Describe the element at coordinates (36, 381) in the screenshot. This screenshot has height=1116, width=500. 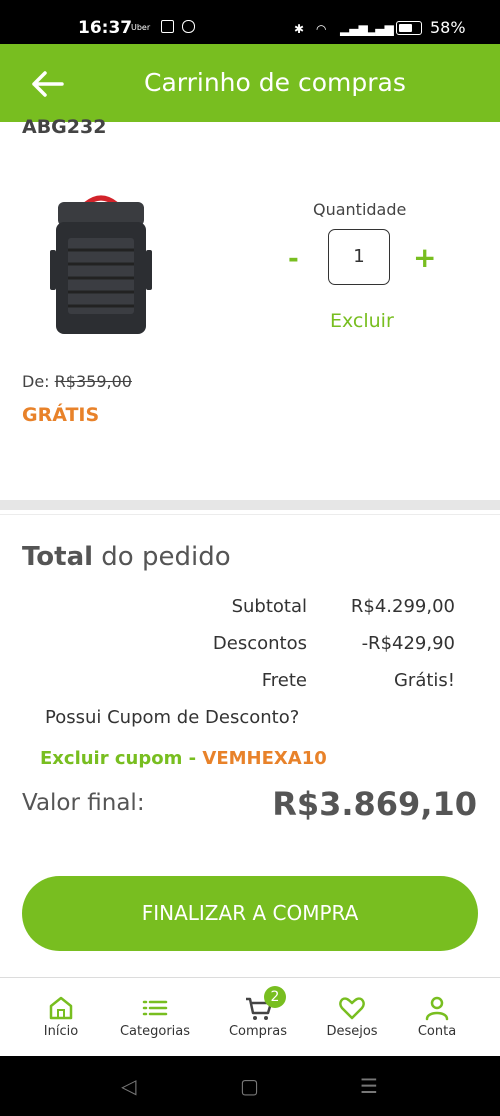
I see `old-price-prefix: De:` at that location.